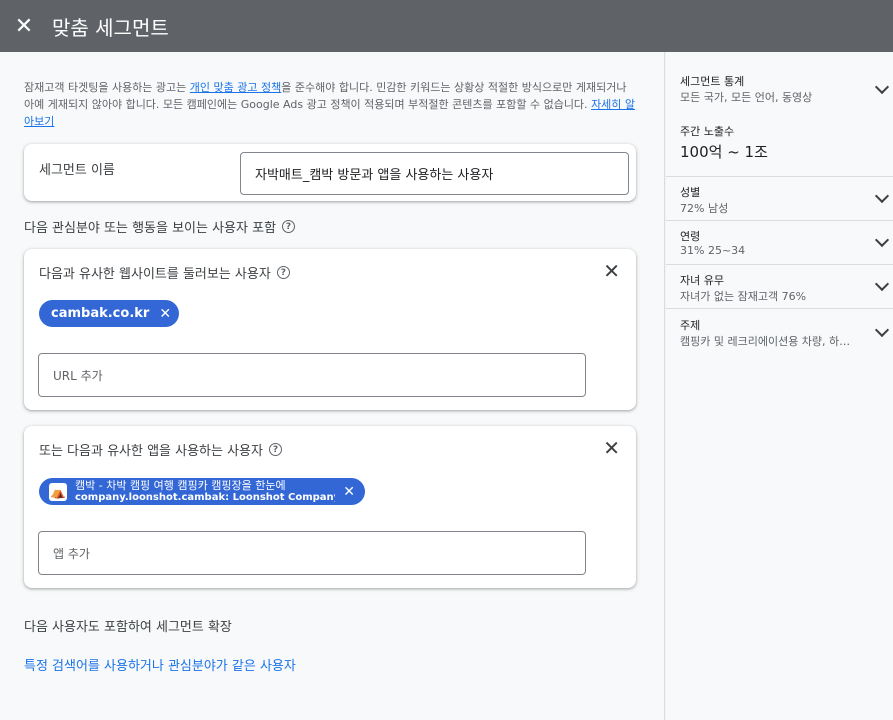 This screenshot has width=893, height=720. I want to click on reach-value: 100억 ~ 1조, so click(724, 152).